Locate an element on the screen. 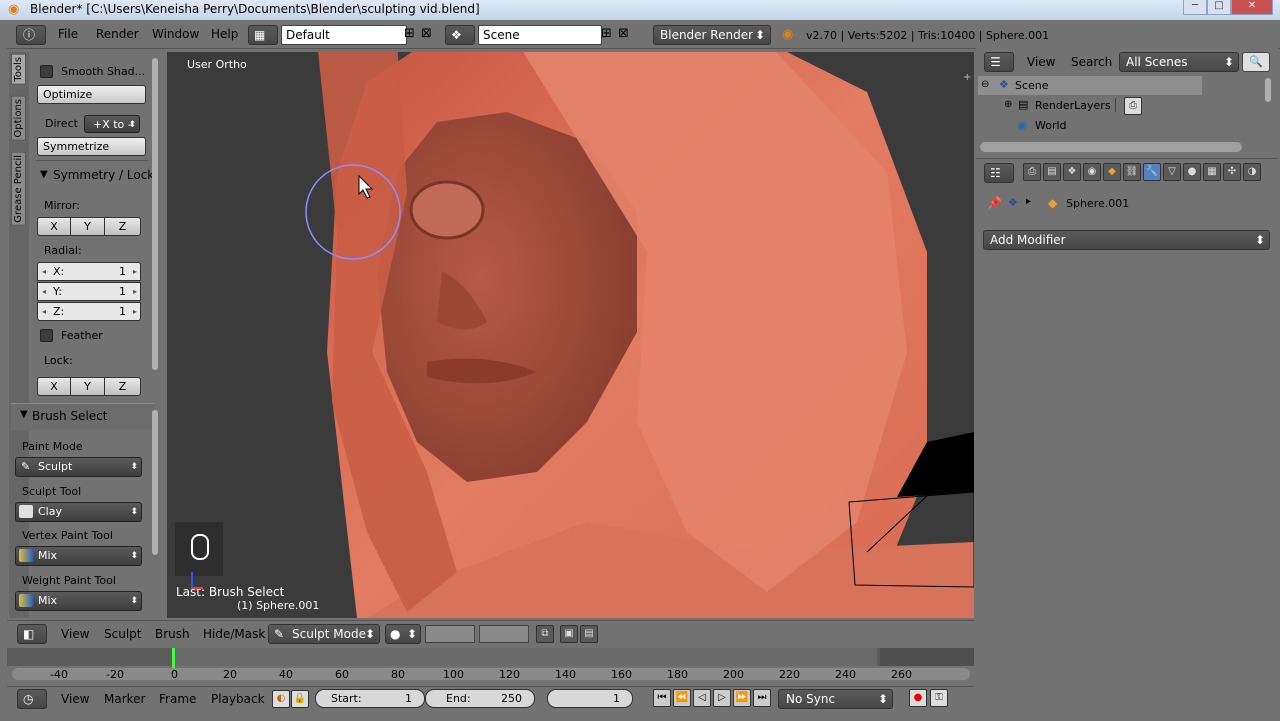  constraints-tab-icon: ⛓ is located at coordinates (1132, 172).